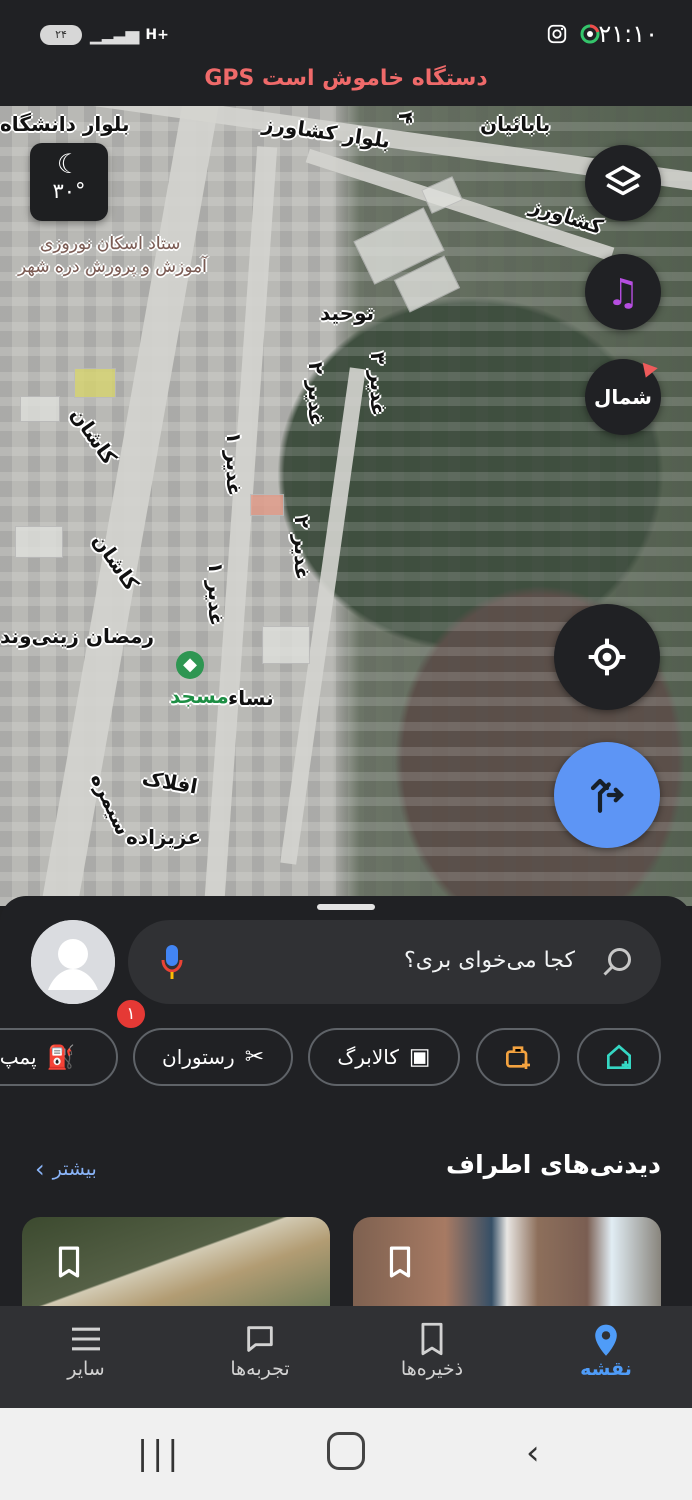 Image resolution: width=692 pixels, height=1500 pixels. I want to click on voucher-icon: ▣, so click(419, 1057).